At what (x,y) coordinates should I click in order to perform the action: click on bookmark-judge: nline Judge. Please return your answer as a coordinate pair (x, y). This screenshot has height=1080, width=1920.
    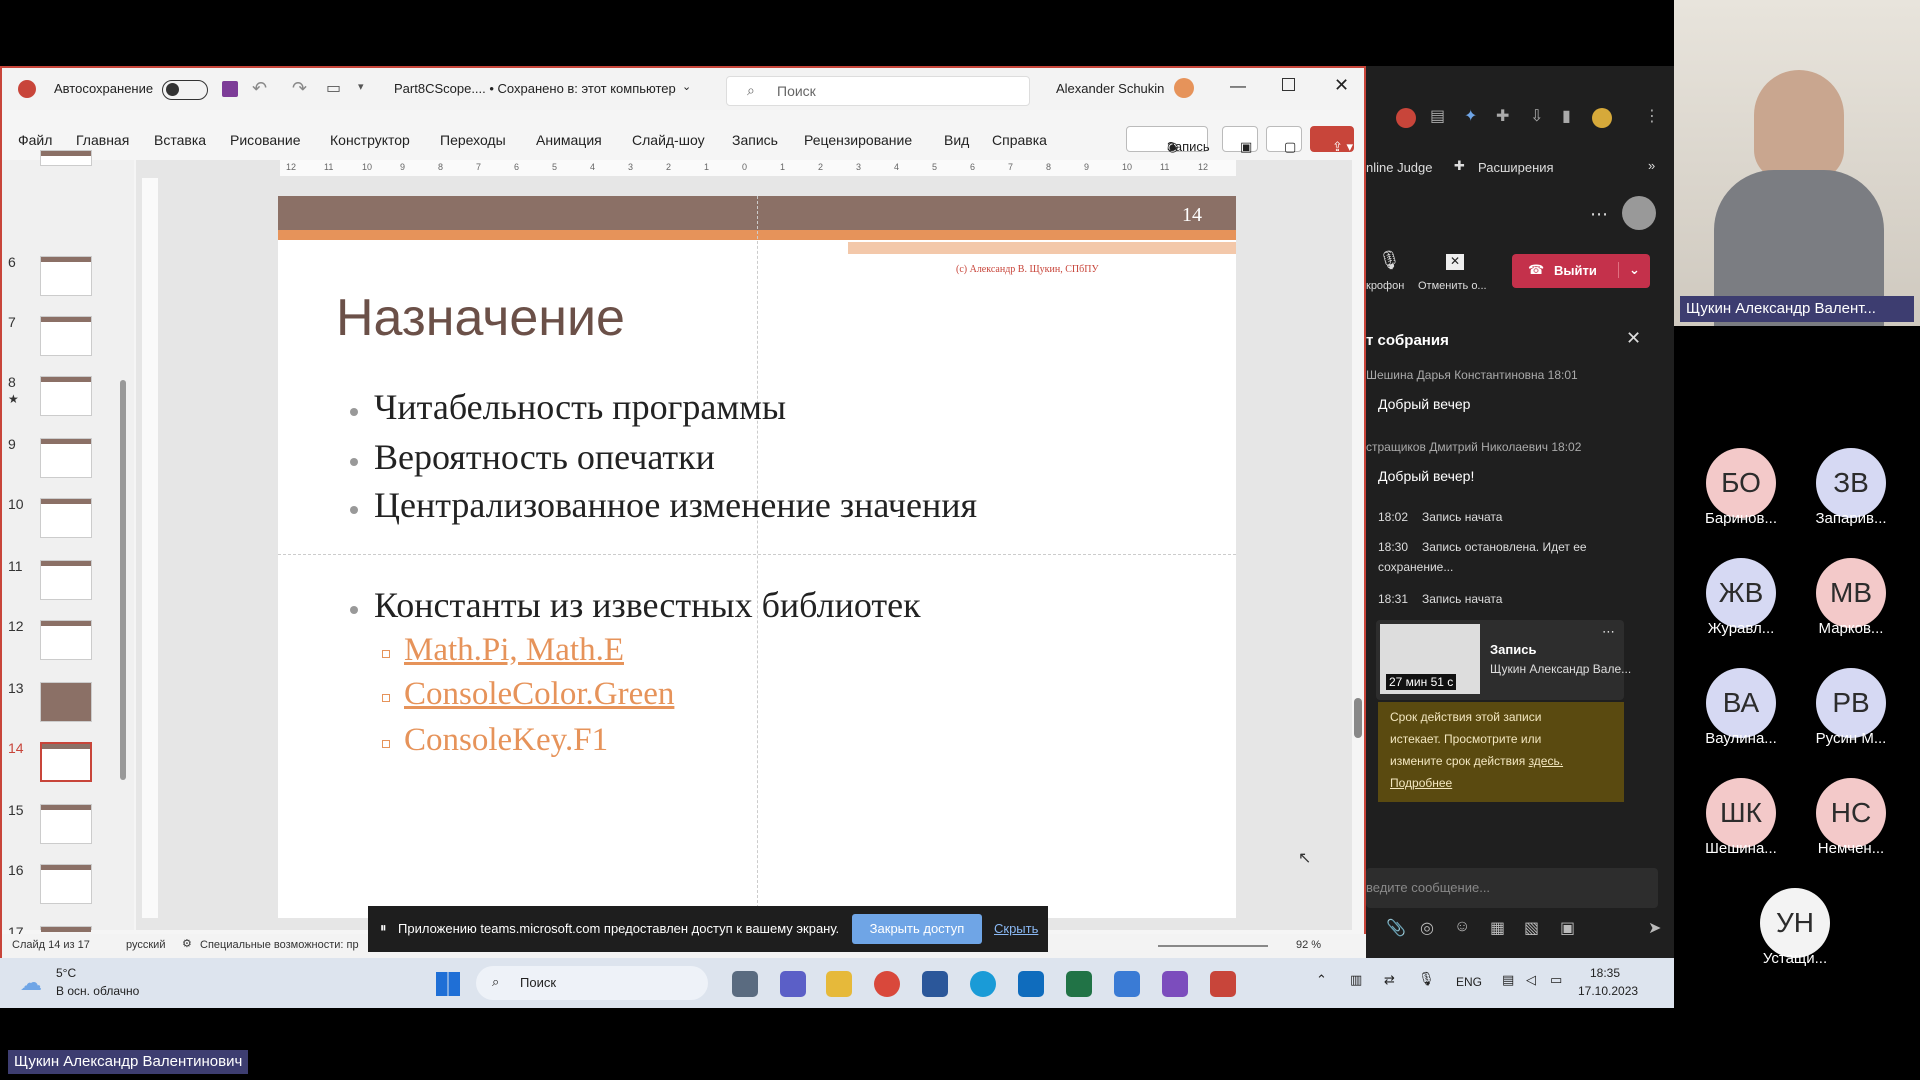
    Looking at the image, I should click on (1399, 167).